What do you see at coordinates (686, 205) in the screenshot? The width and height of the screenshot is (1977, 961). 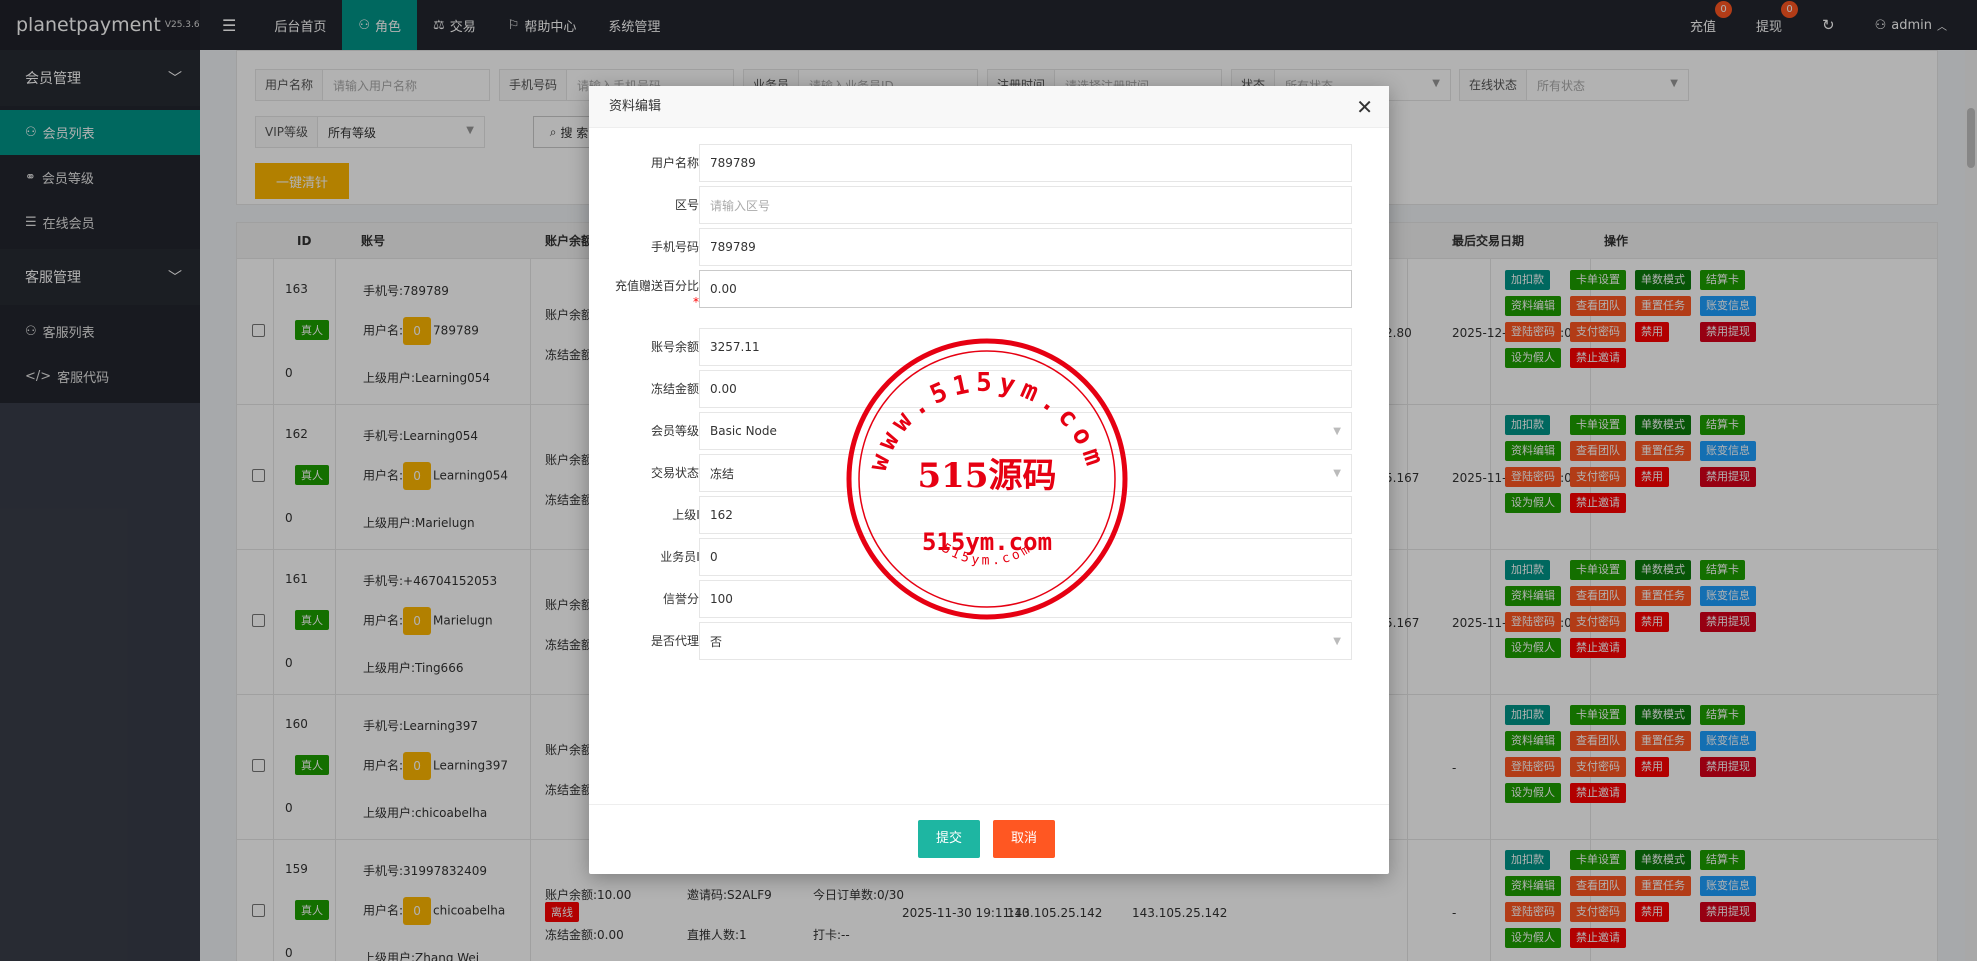 I see `field-label-text: 区号` at bounding box center [686, 205].